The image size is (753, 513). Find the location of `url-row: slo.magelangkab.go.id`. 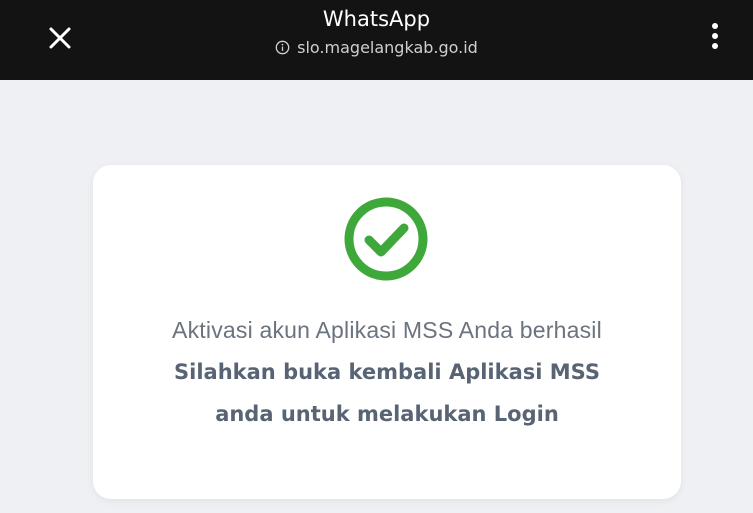

url-row: slo.magelangkab.go.id is located at coordinates (376, 47).